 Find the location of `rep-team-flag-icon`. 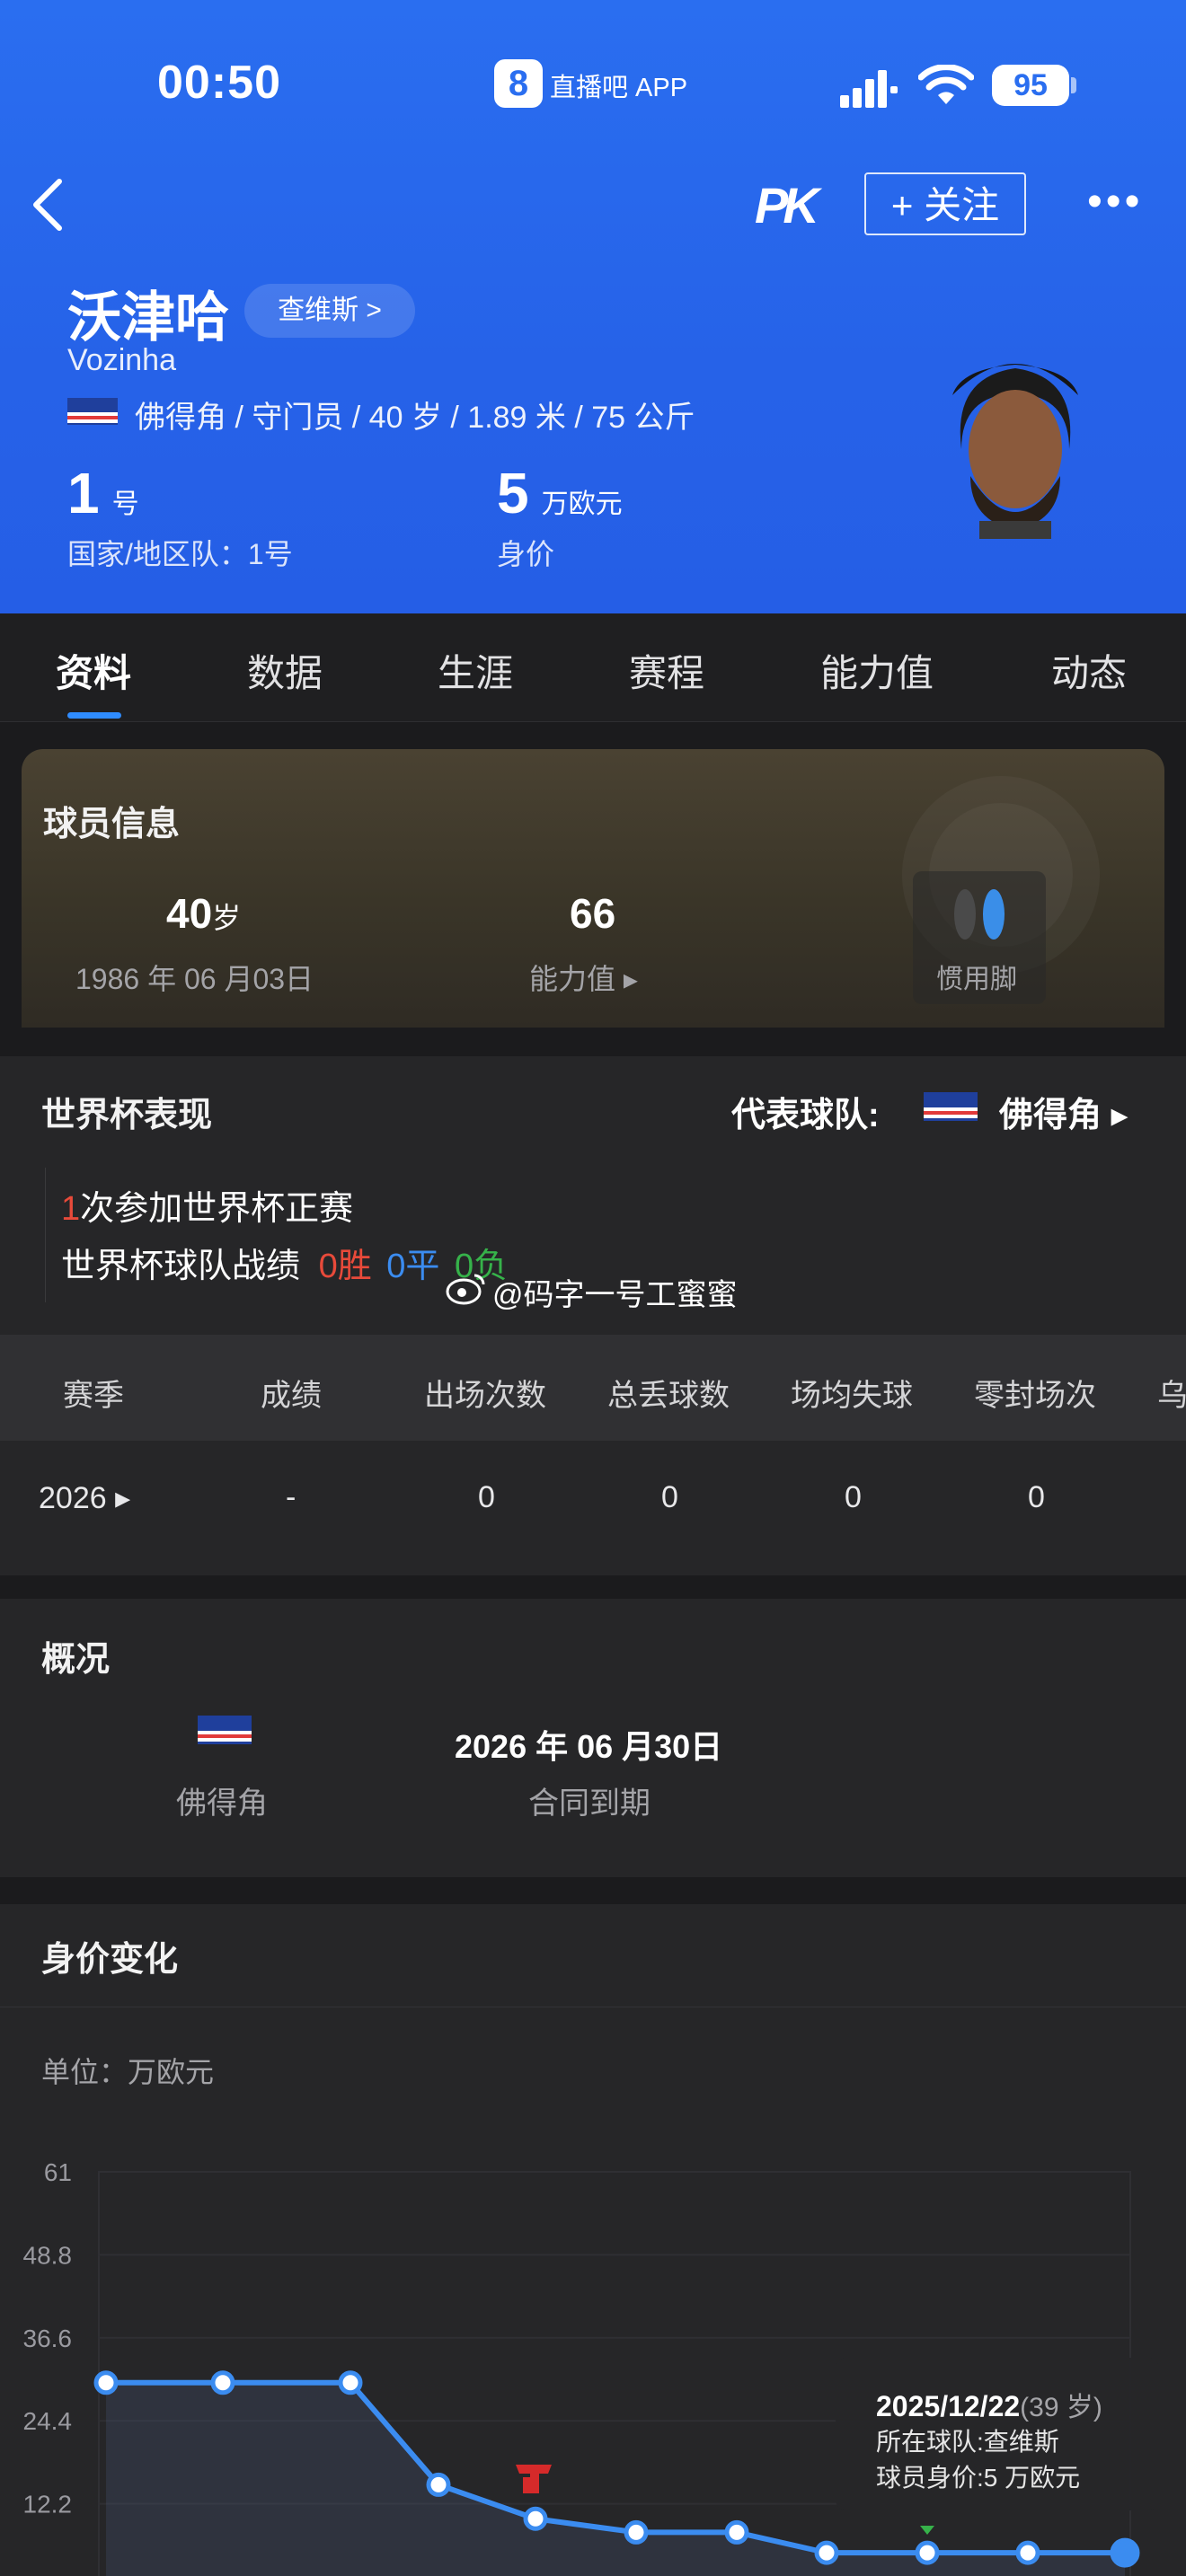

rep-team-flag-icon is located at coordinates (951, 1106).